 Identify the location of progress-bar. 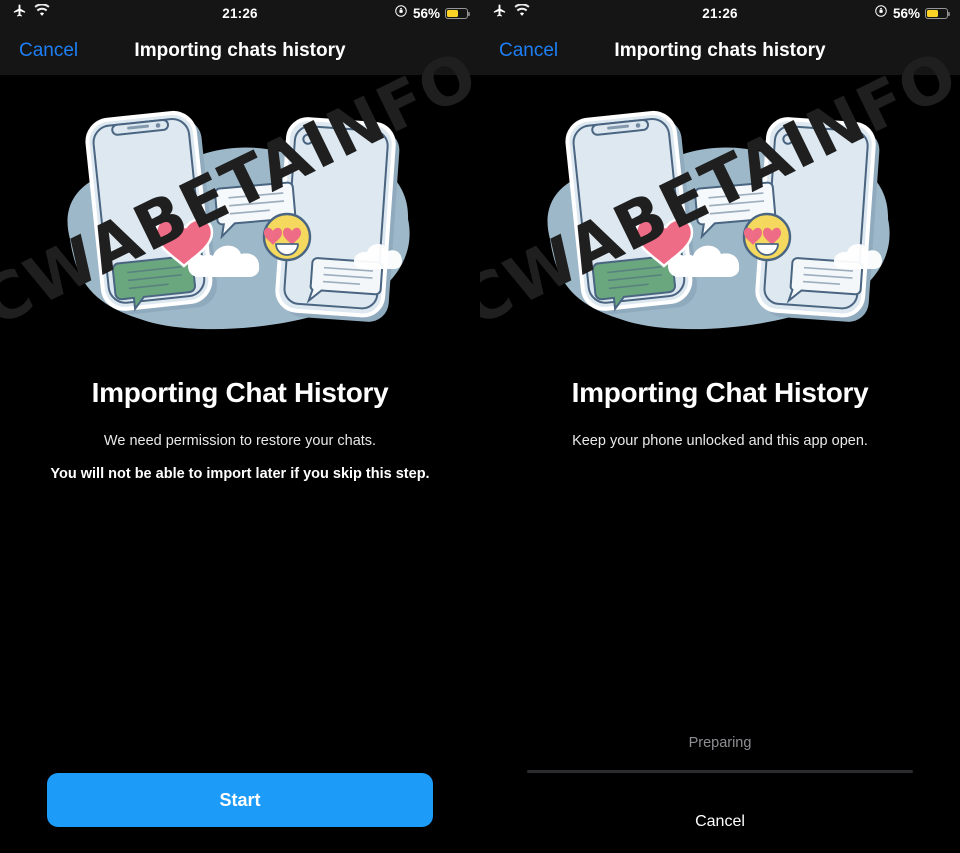
(720, 771).